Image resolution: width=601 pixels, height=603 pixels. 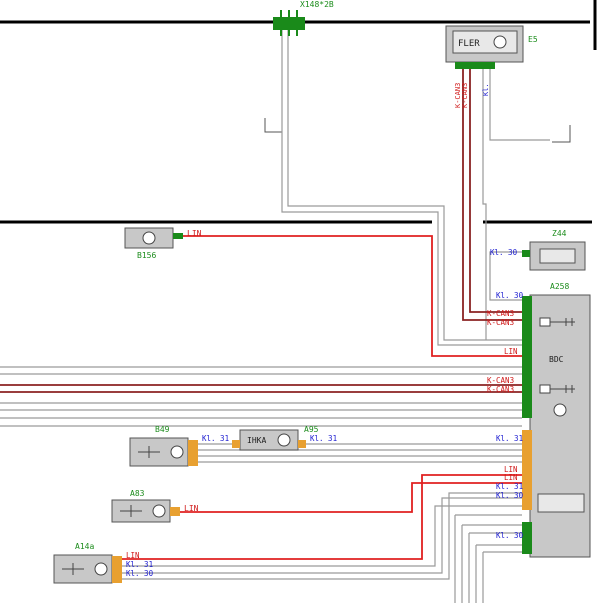 What do you see at coordinates (417, 130) in the screenshot?
I see `ground-symbols` at bounding box center [417, 130].